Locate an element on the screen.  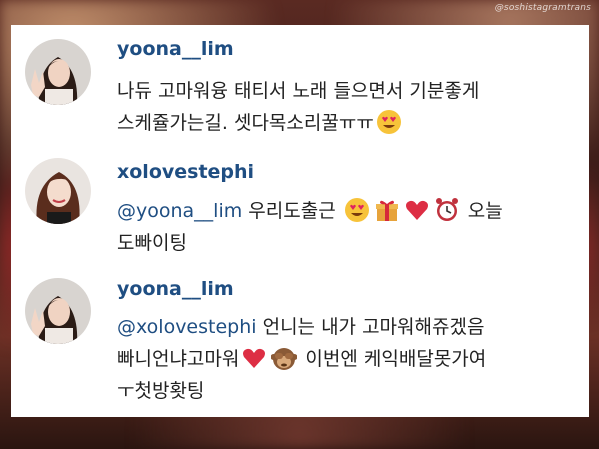
comment-line: ㅜ첫방홧팅 is located at coordinates (161, 391).